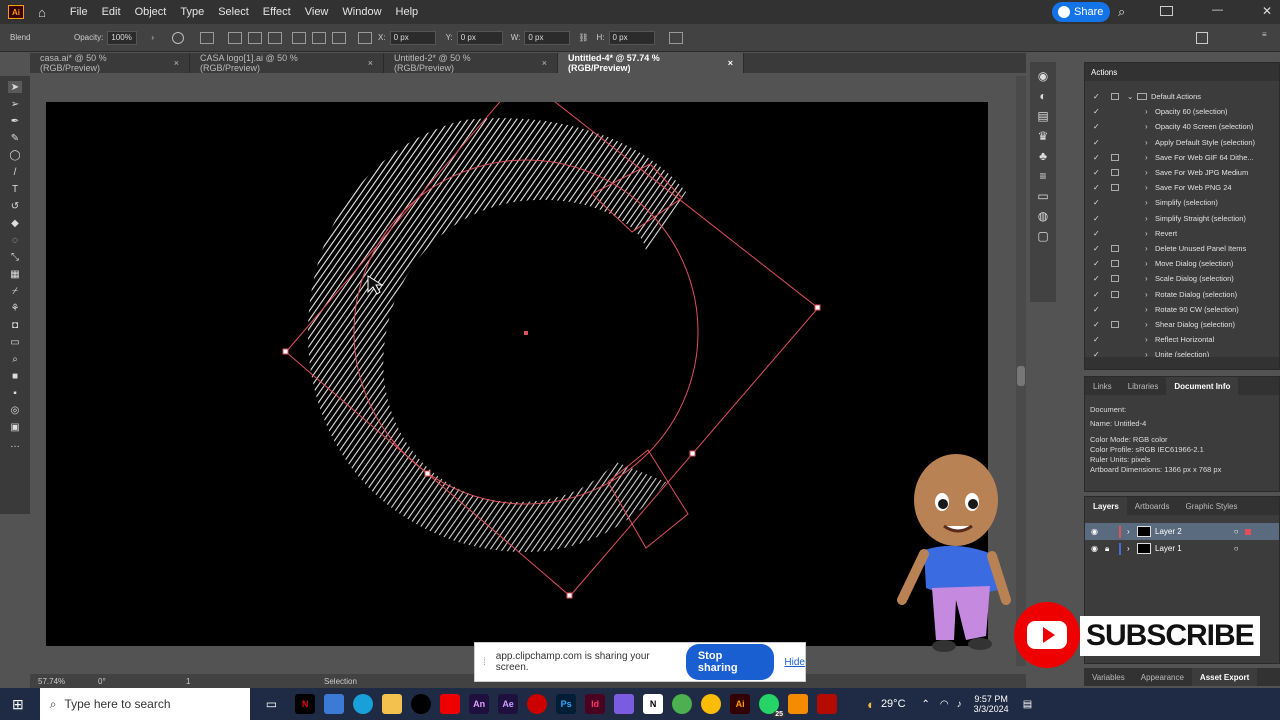  What do you see at coordinates (339, 37) in the screenshot?
I see `align-bottom-icon` at bounding box center [339, 37].